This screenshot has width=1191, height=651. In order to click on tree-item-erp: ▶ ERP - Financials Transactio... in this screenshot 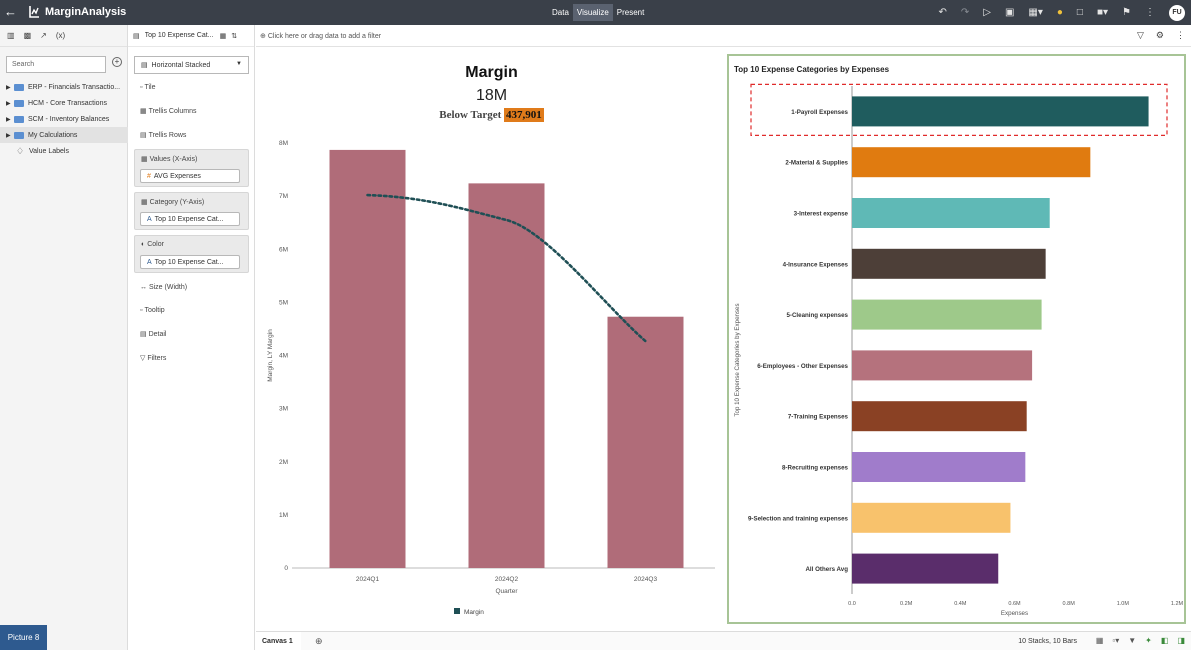, I will do `click(64, 87)`.